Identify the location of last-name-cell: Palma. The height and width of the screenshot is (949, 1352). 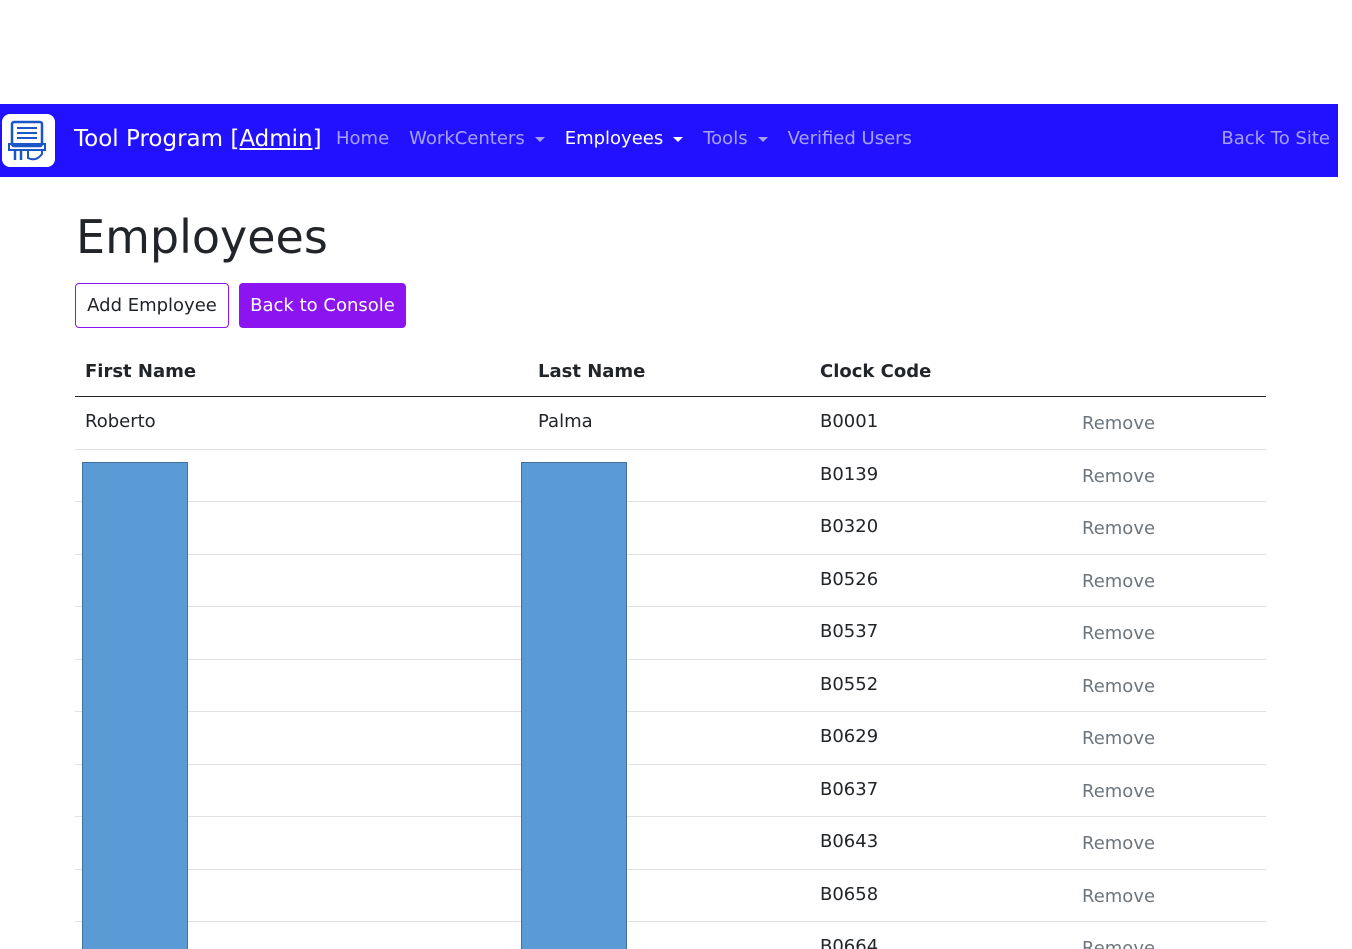
(565, 421).